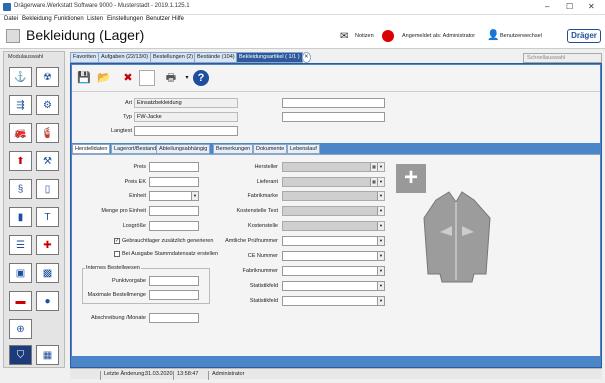 This screenshot has height=383, width=605. What do you see at coordinates (174, 295) in the screenshot?
I see `max-bestellmenge-field` at bounding box center [174, 295].